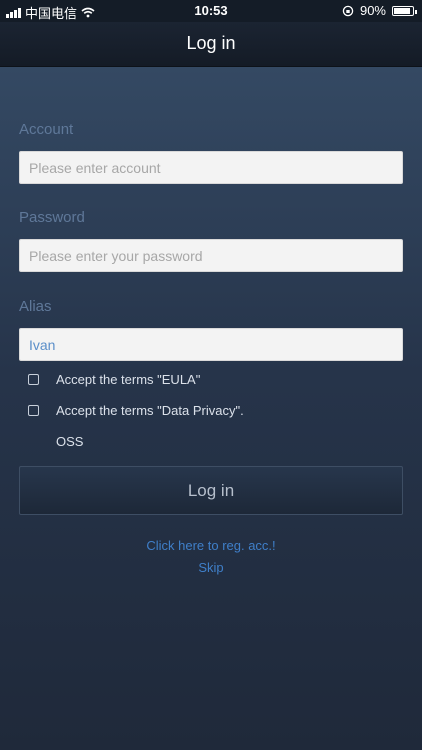 The image size is (422, 750). I want to click on eula-checkbox, so click(33, 379).